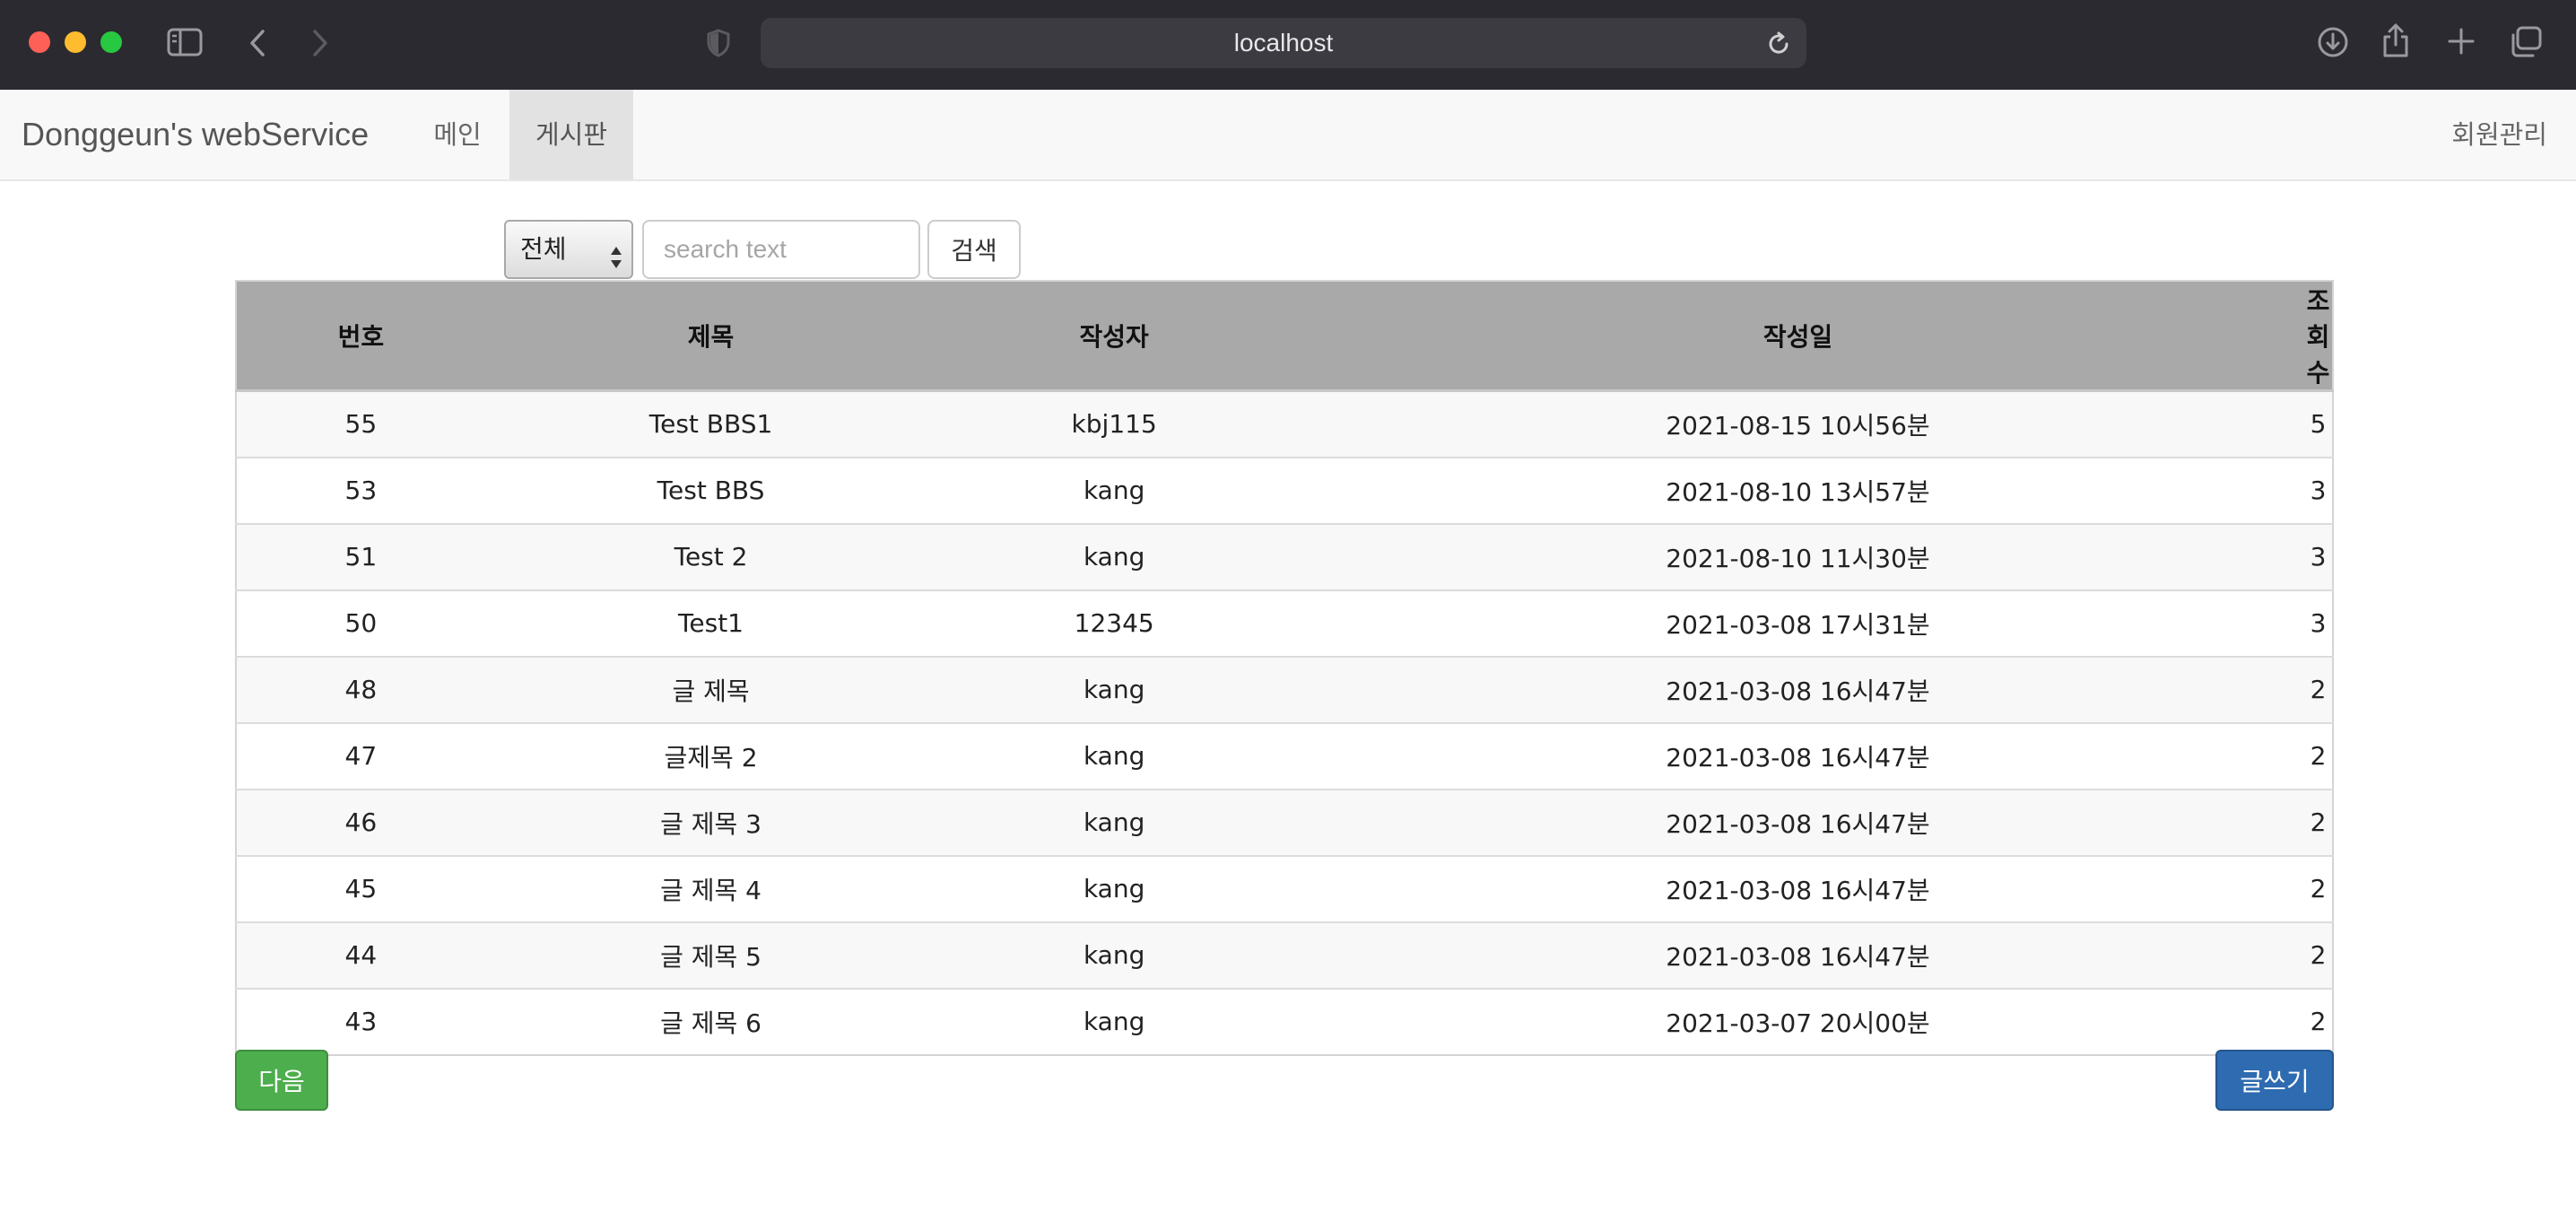 The image size is (2576, 1213). What do you see at coordinates (360, 556) in the screenshot?
I see `cell-number: 51` at bounding box center [360, 556].